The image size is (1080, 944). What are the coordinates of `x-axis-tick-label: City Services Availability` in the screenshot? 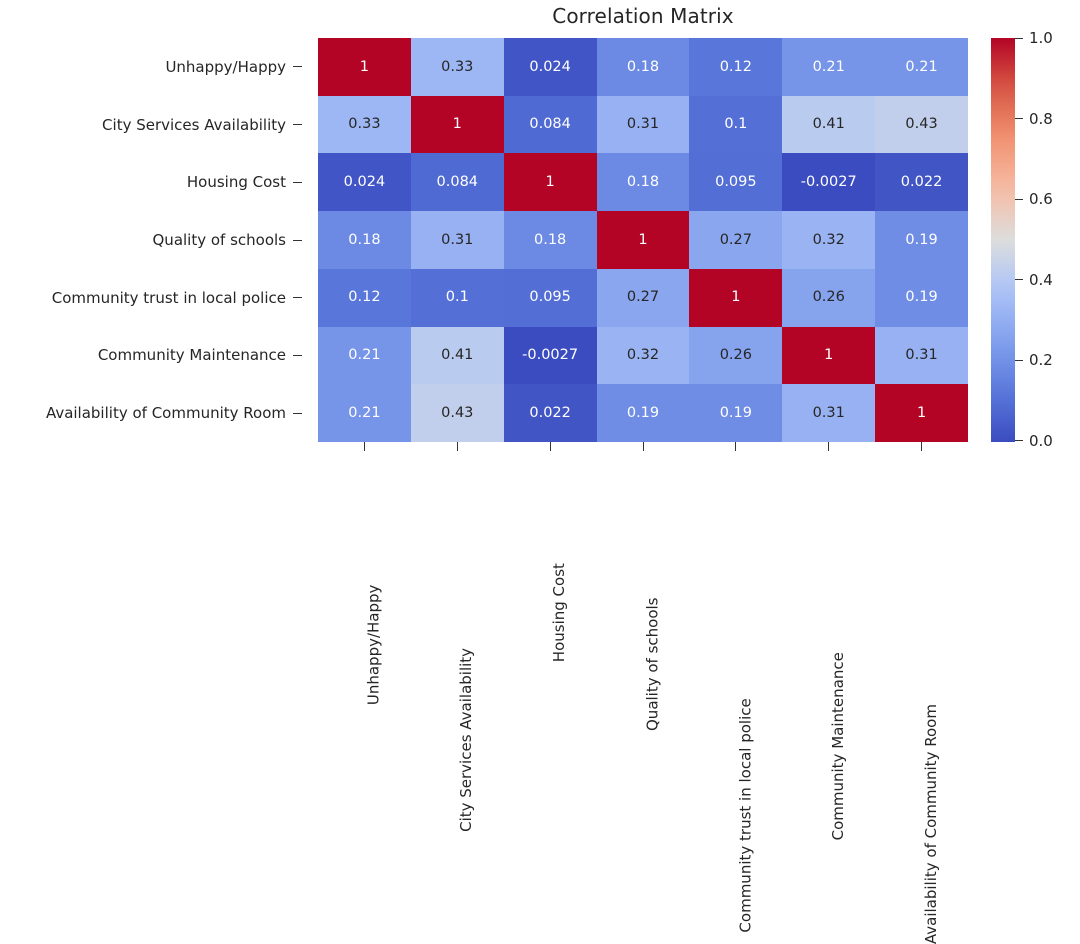 It's located at (466, 739).